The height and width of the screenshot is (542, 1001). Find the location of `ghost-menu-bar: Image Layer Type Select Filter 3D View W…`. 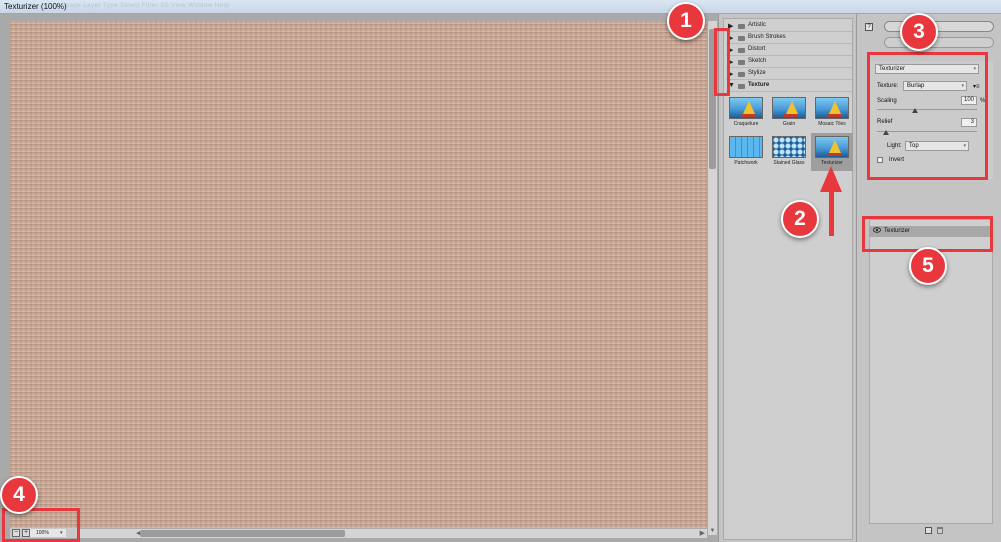

ghost-menu-bar: Image Layer Type Select Filter 3D View W… is located at coordinates (146, 6).